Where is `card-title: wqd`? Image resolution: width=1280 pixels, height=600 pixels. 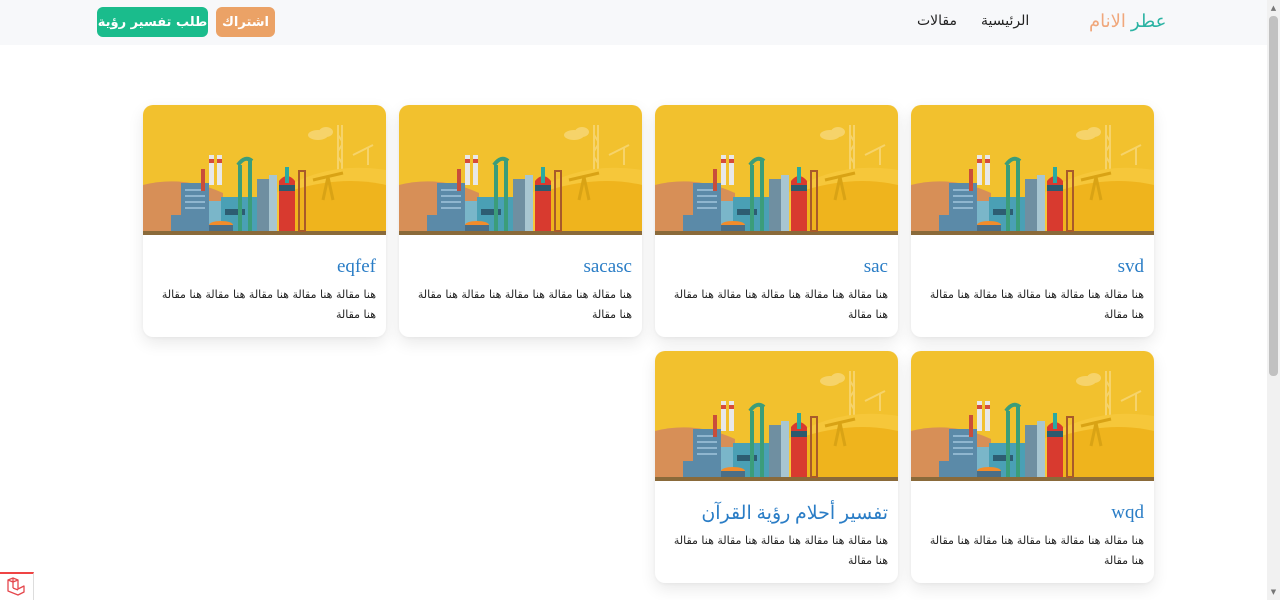
card-title: wqd is located at coordinates (1127, 513).